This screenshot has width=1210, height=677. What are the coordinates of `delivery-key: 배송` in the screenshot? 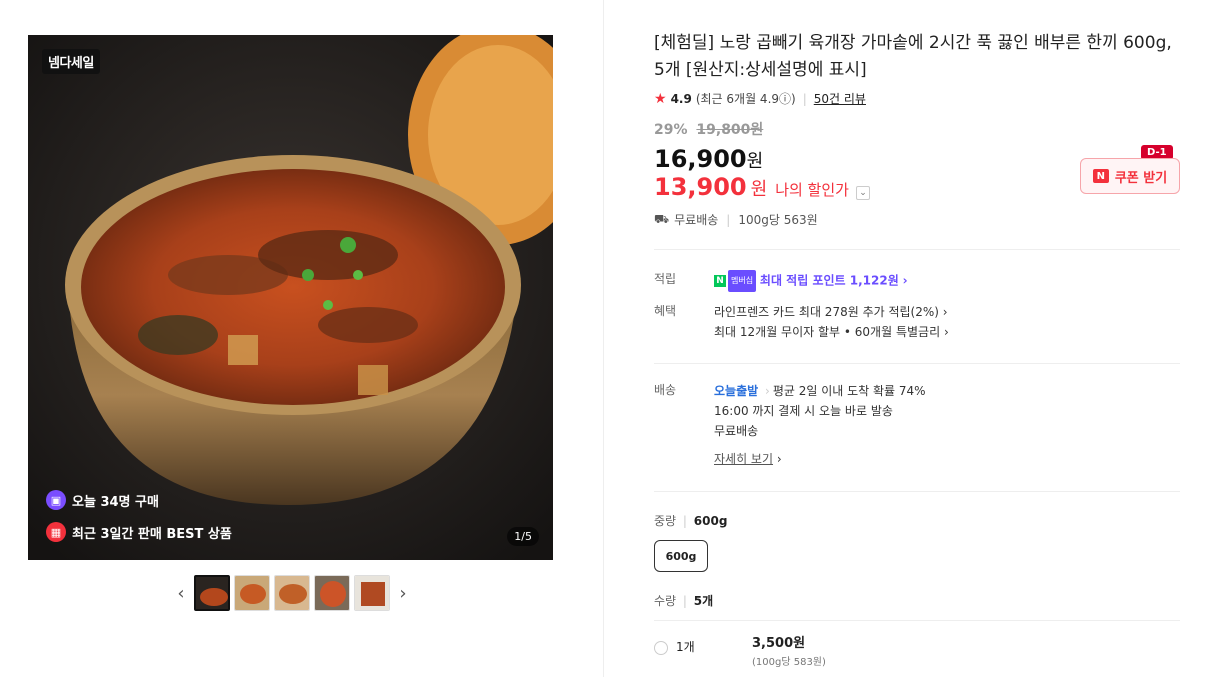 It's located at (665, 390).